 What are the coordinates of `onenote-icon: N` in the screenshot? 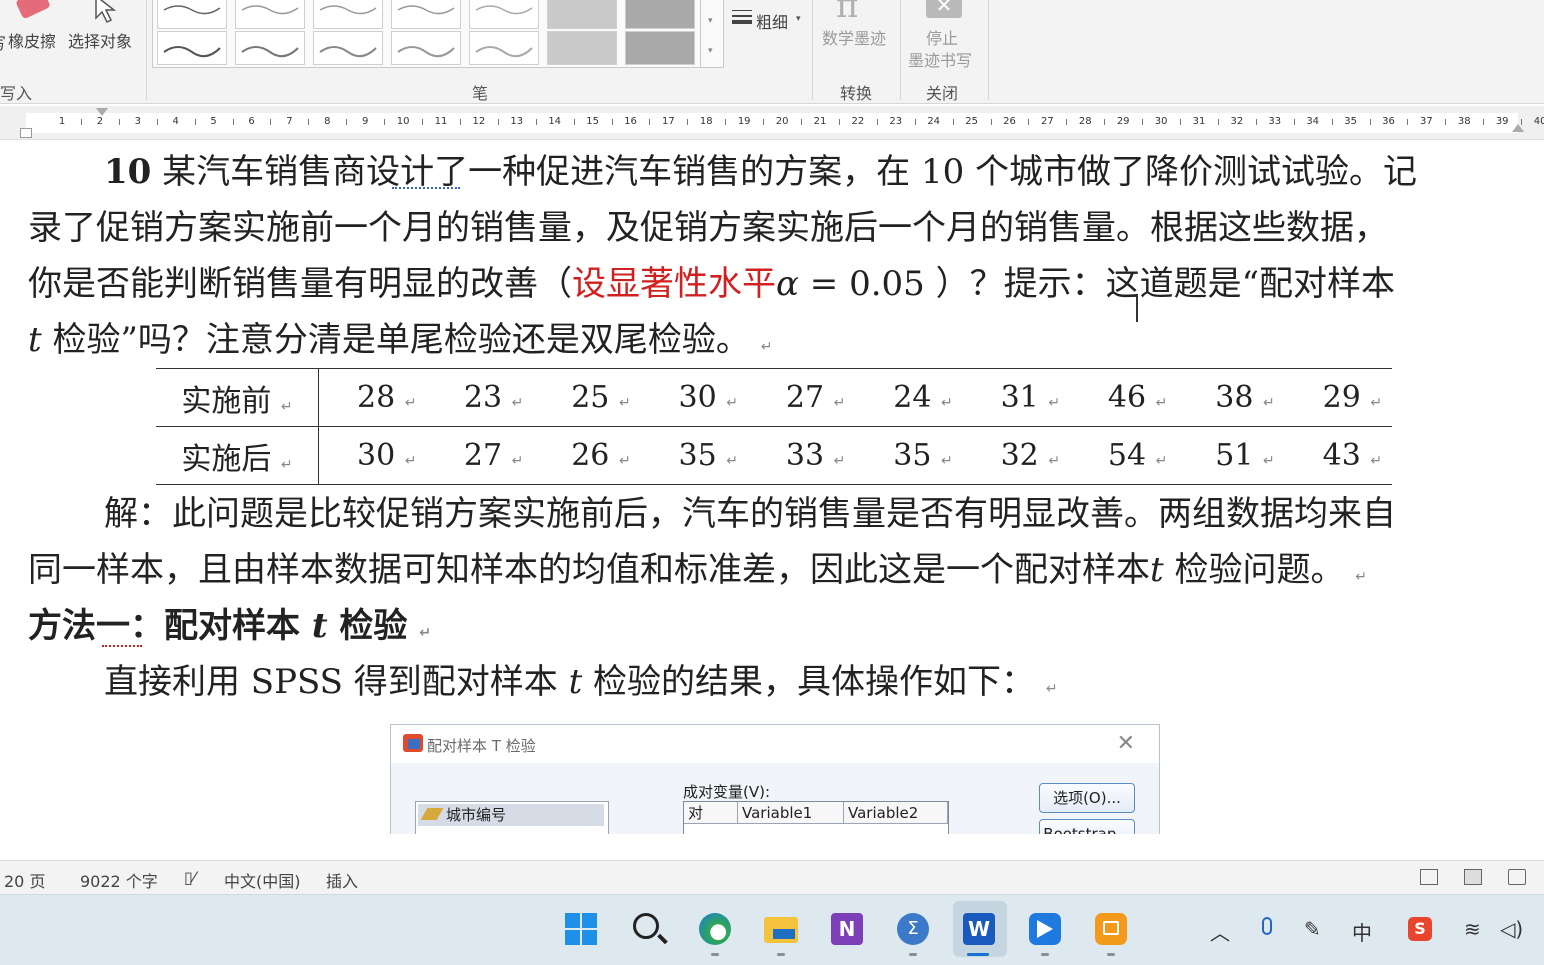 It's located at (847, 929).